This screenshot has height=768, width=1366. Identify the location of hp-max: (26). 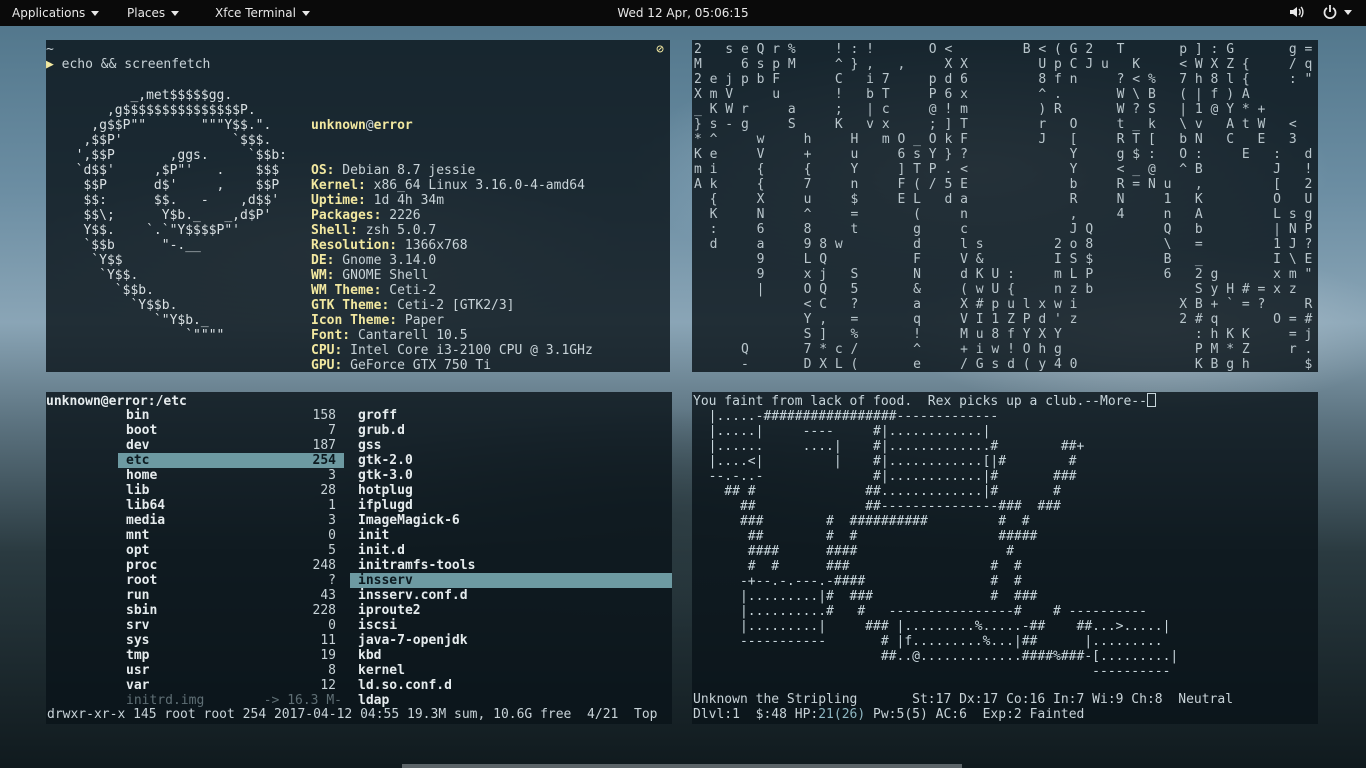
(849, 714).